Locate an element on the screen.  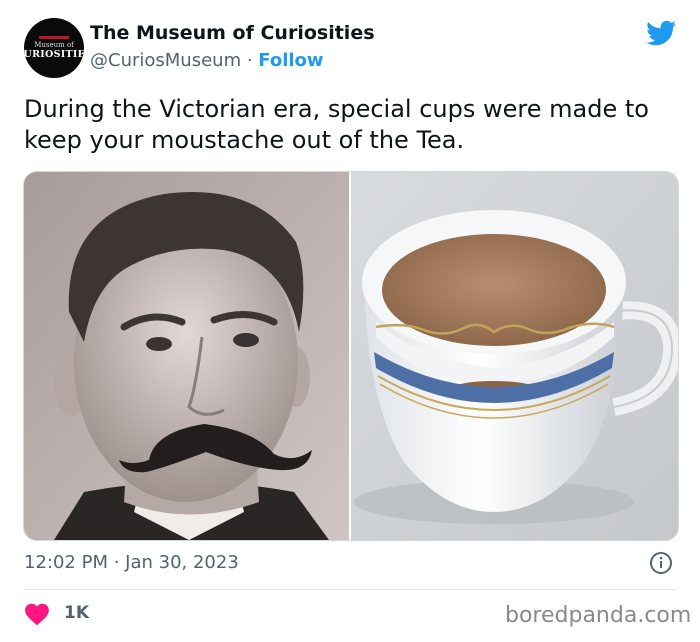
follow-button: Follow is located at coordinates (290, 60).